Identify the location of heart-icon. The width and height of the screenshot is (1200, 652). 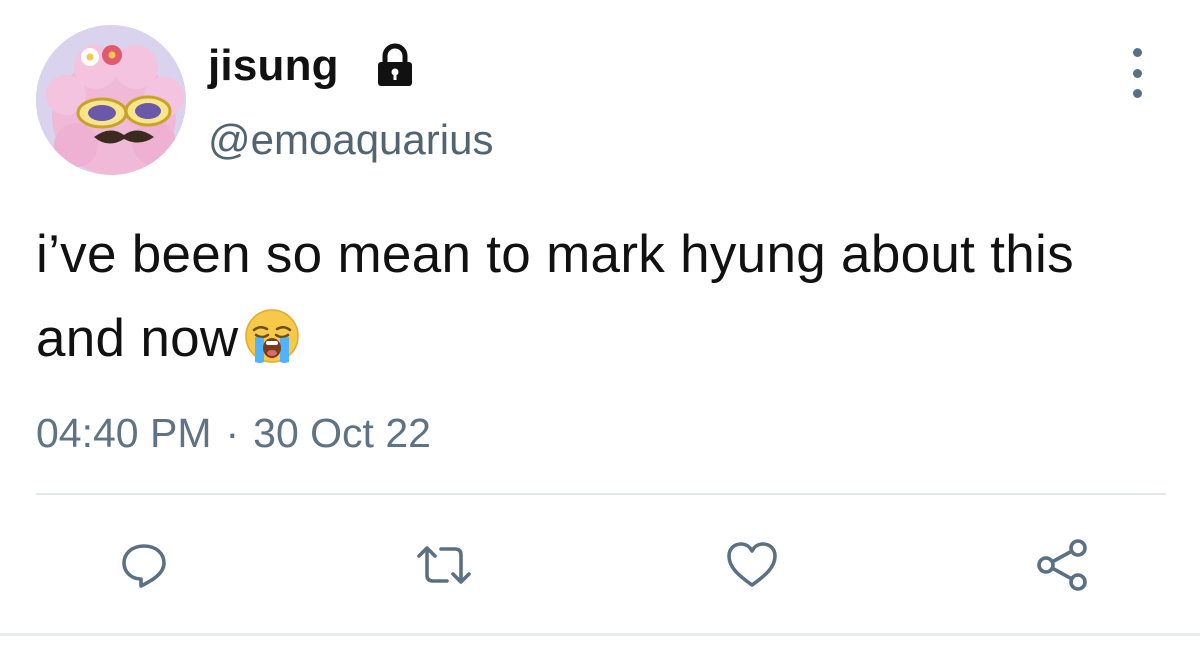
(752, 564).